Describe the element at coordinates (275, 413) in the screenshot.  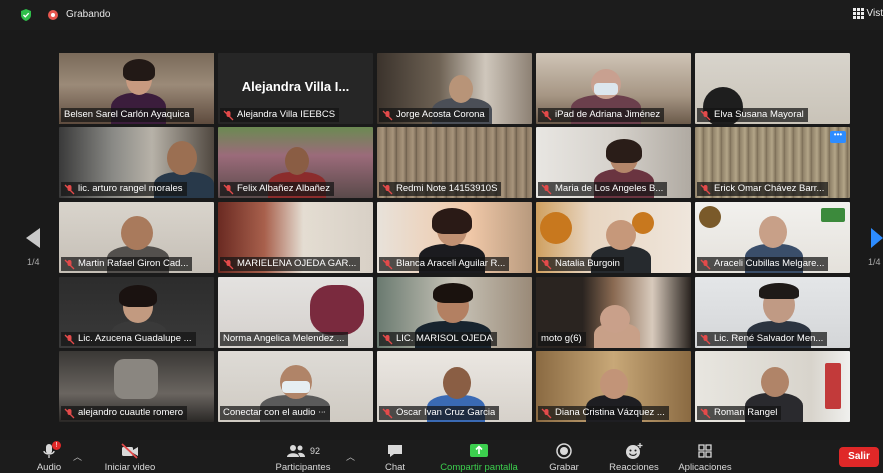
I see `participant-nameplate: Conectar con el audio ⋅ᐧ⋅` at that location.